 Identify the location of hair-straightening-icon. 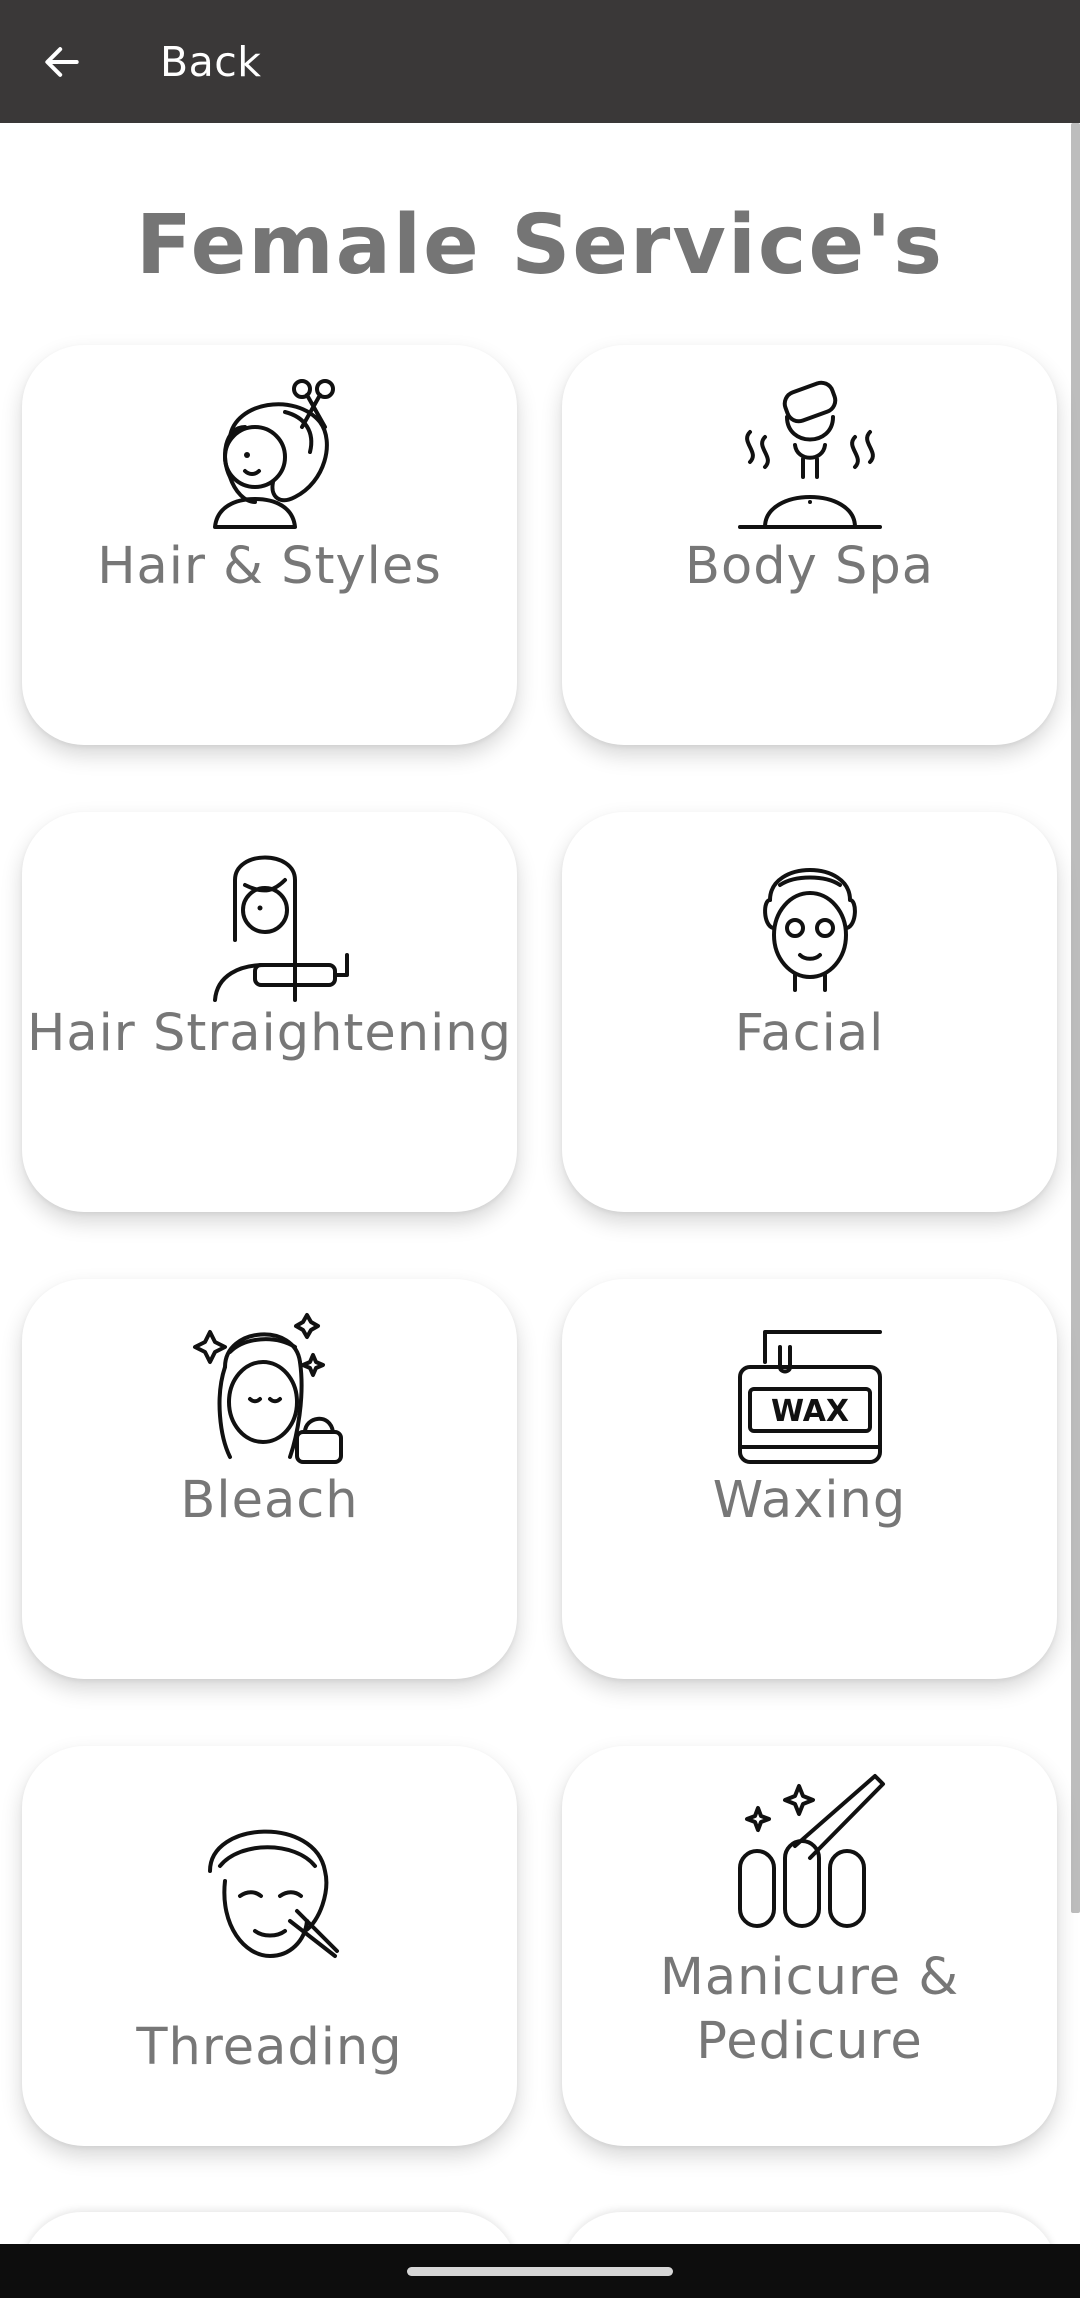
(280, 928).